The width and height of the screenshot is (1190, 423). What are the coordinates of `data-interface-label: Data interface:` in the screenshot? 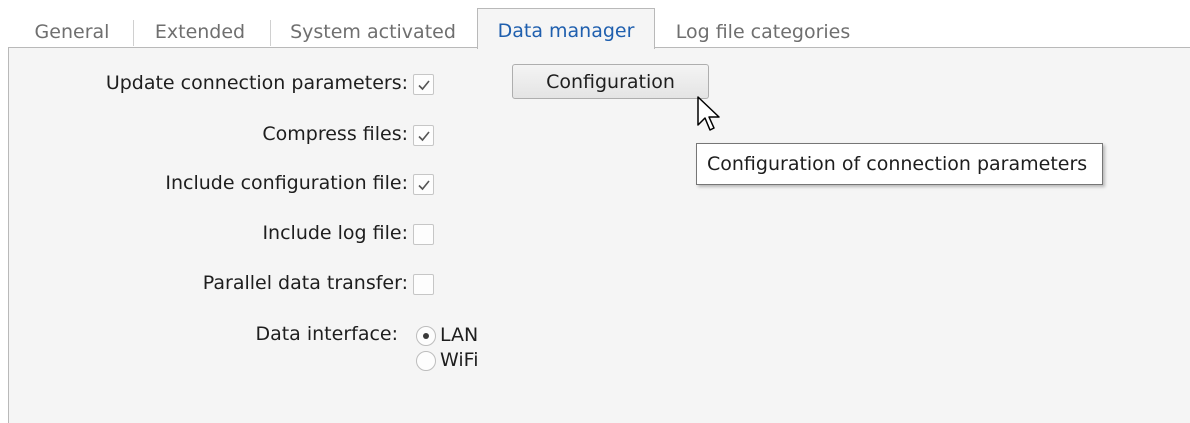 It's located at (326, 334).